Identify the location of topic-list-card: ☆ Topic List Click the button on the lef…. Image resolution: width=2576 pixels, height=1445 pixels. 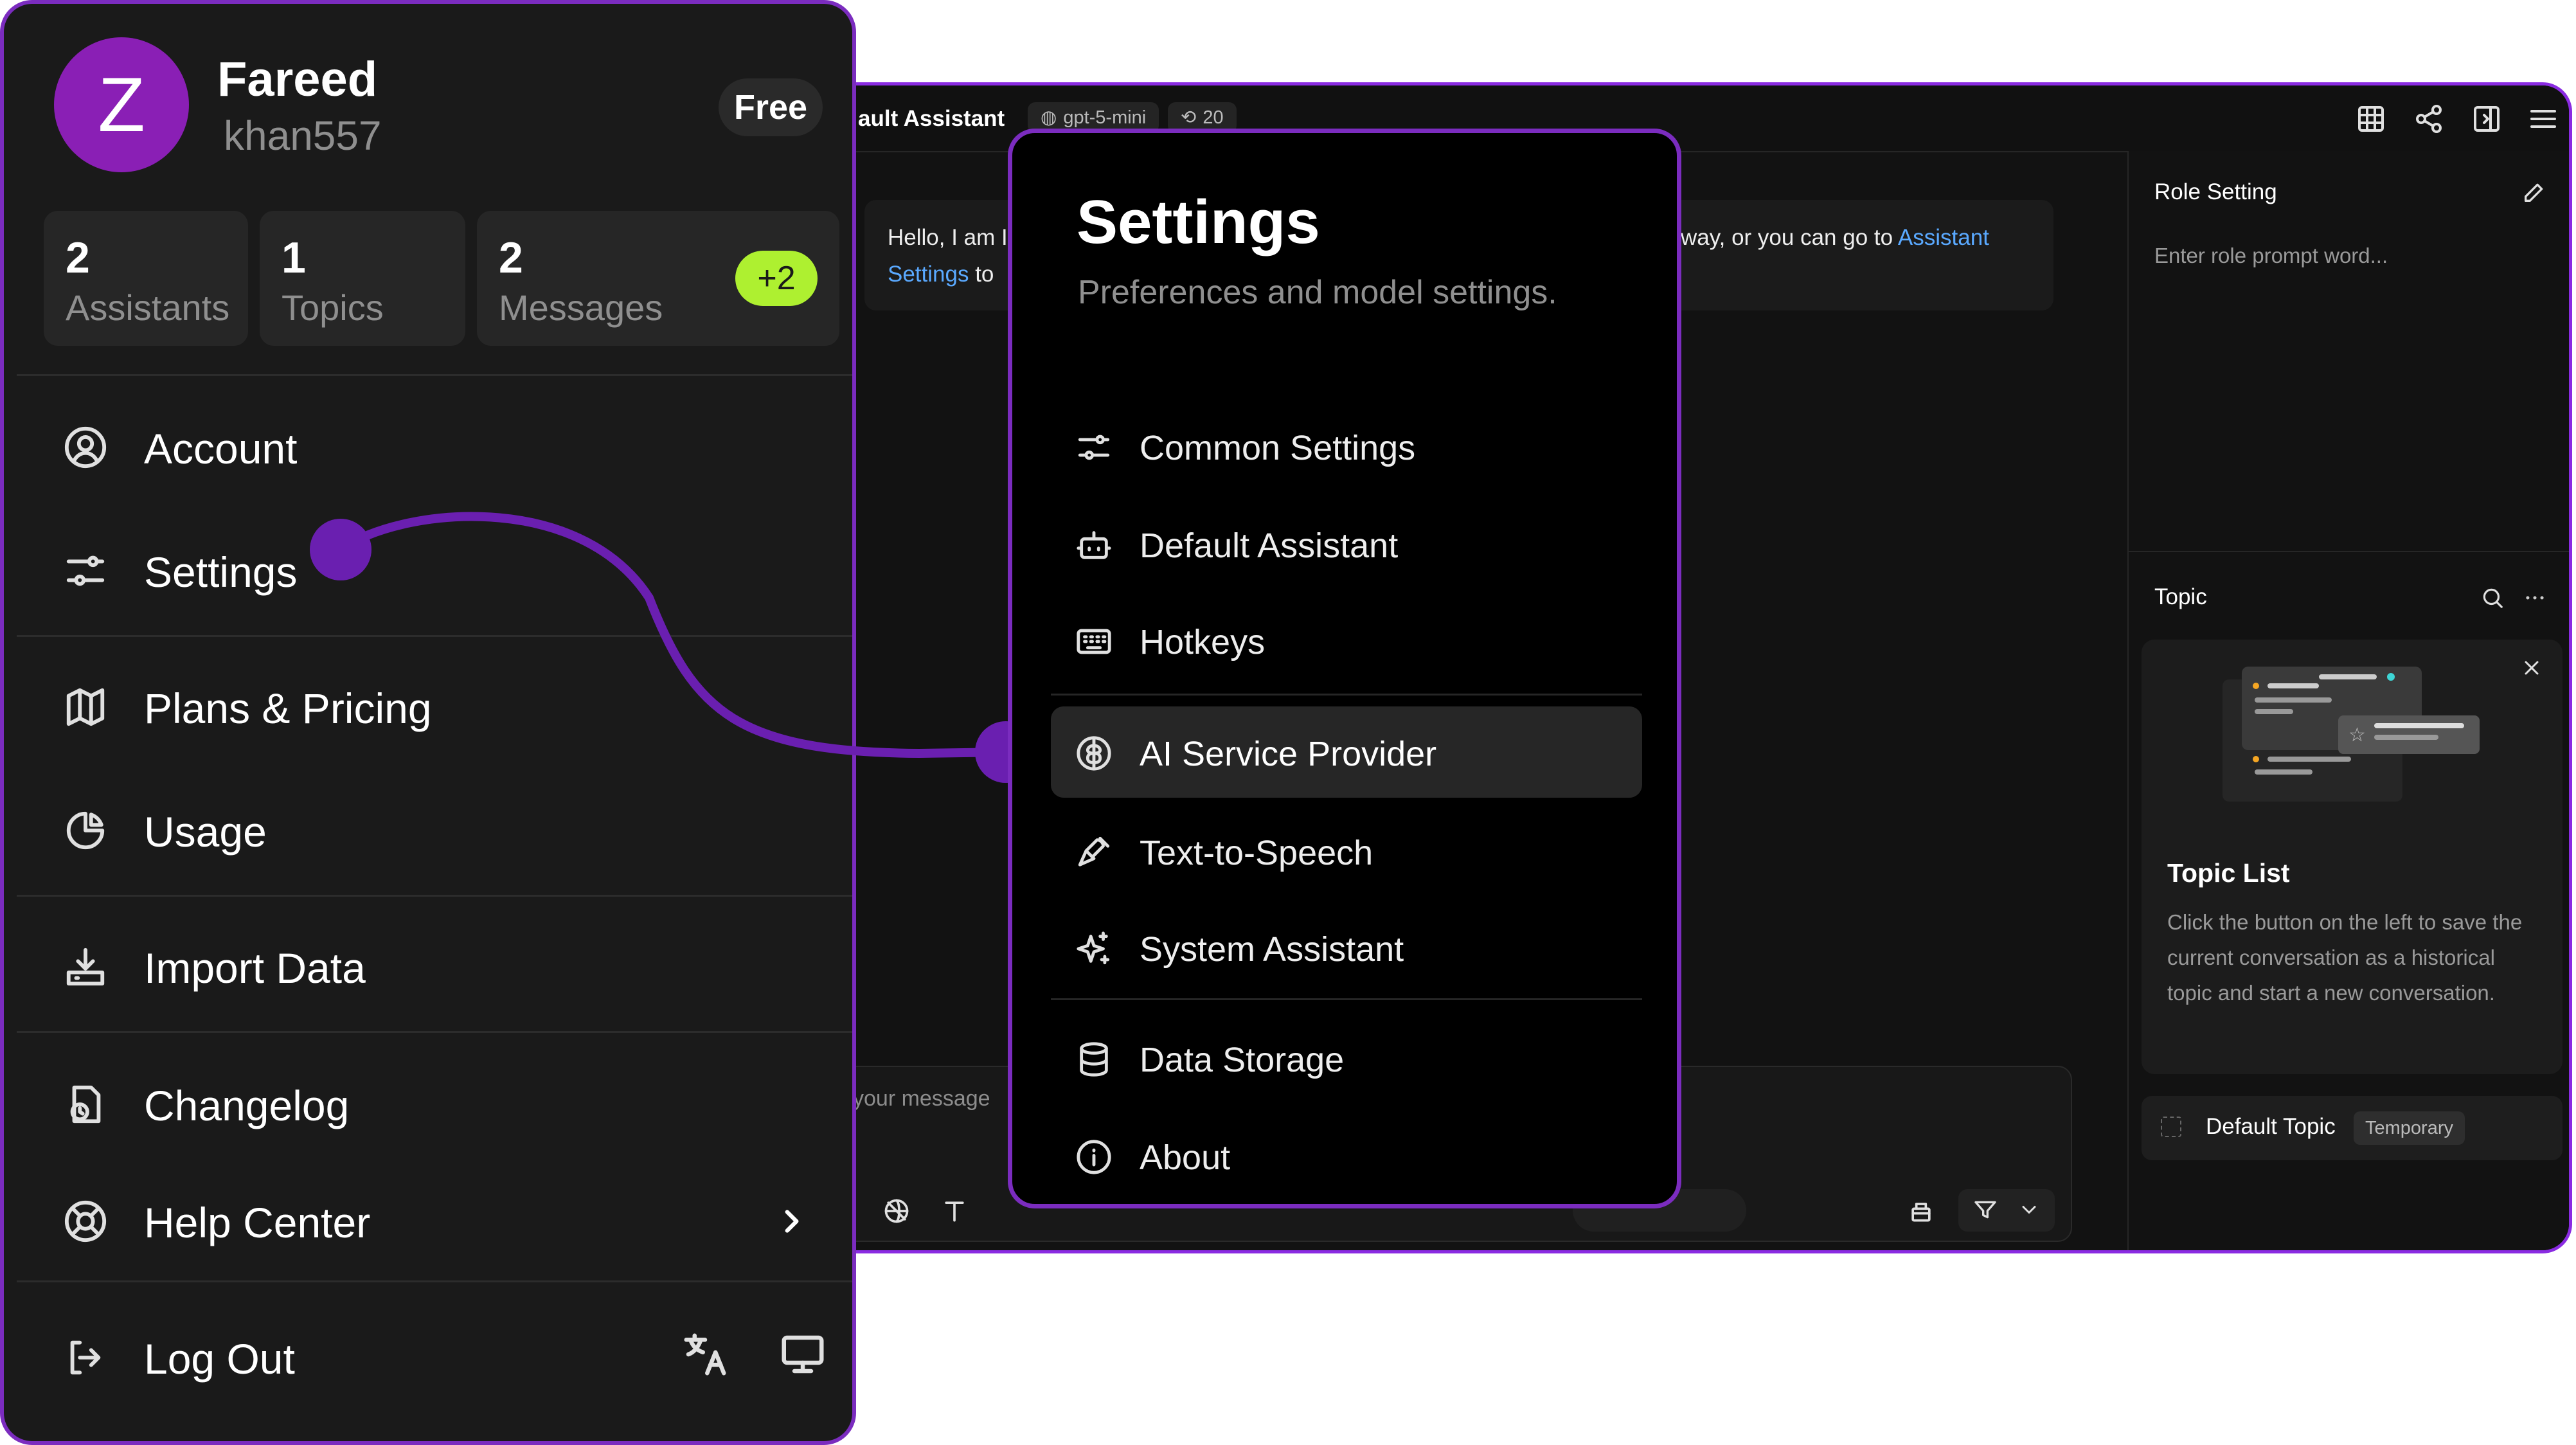
(2352, 857).